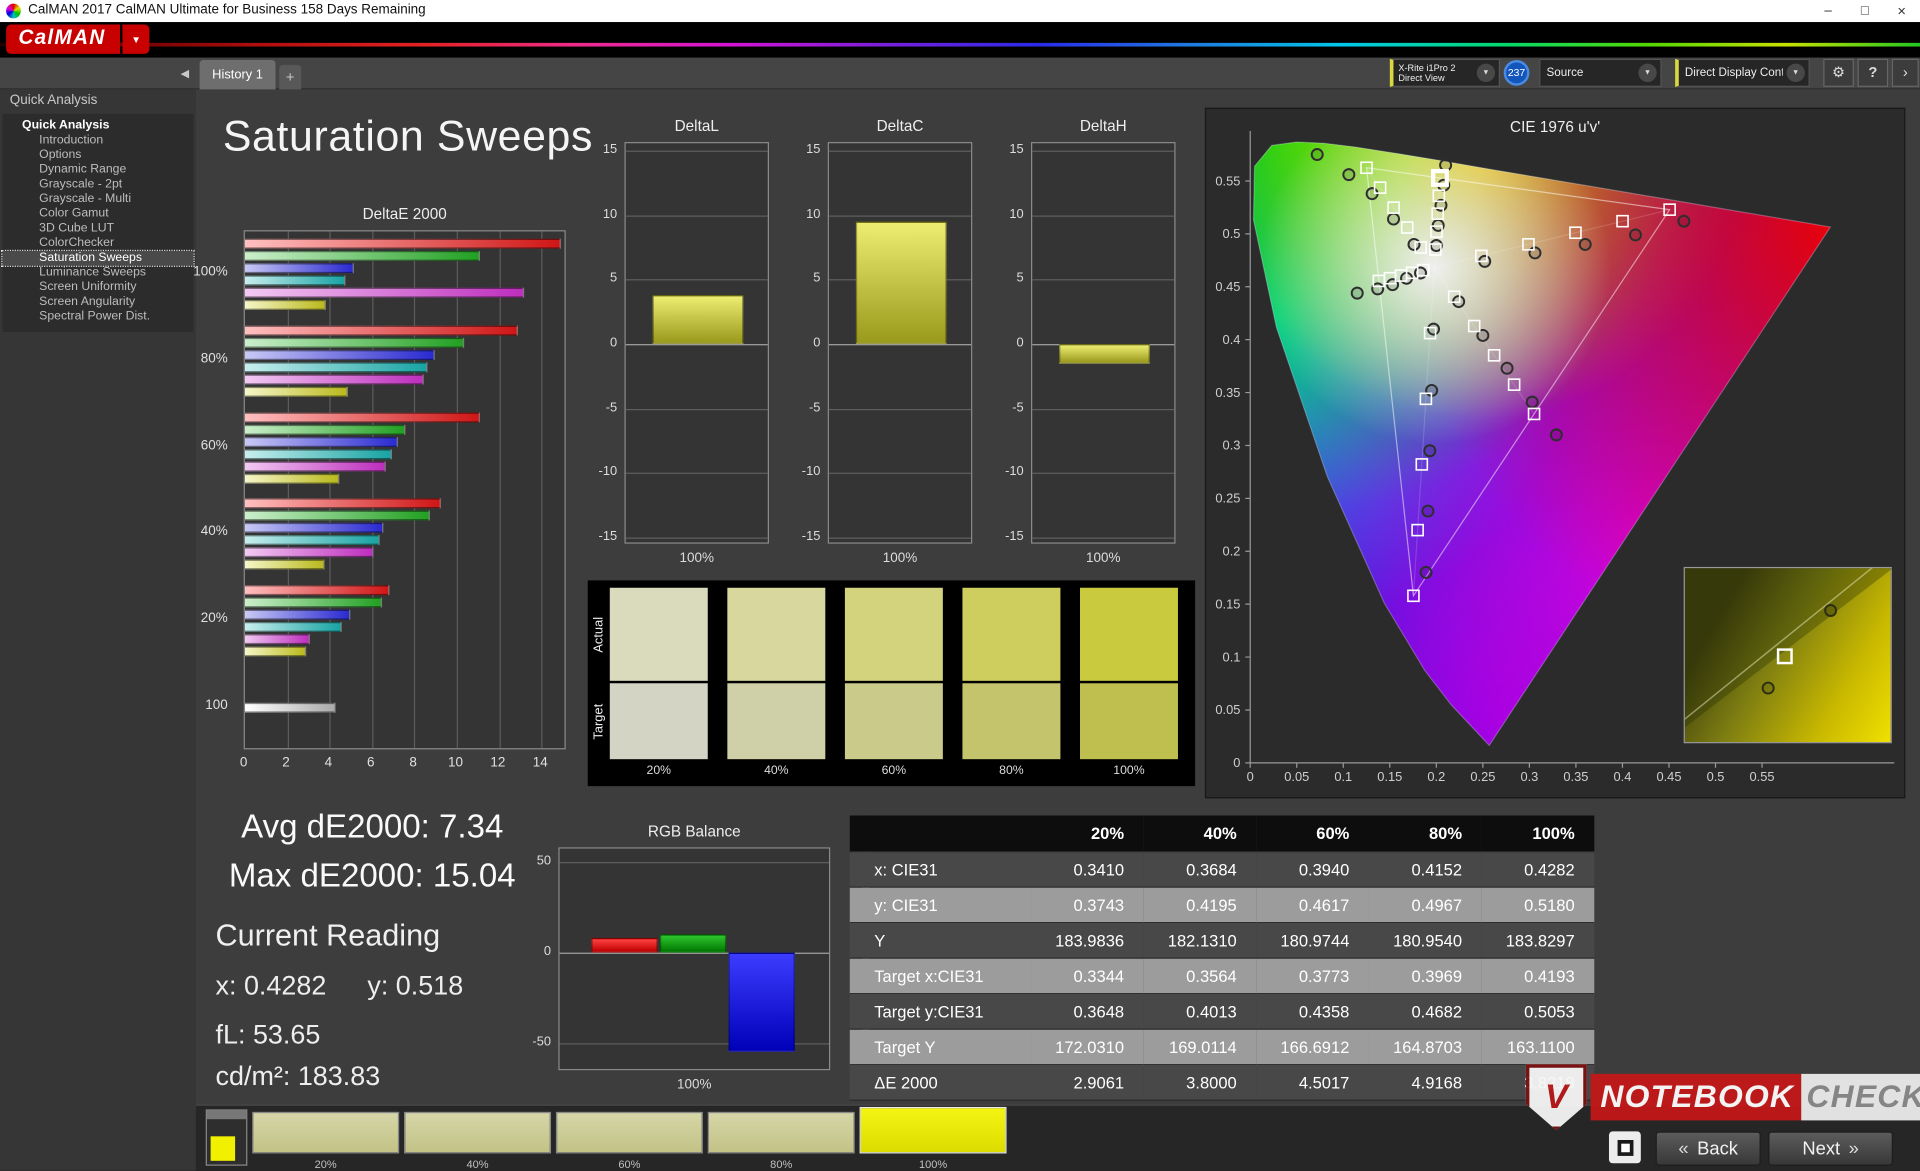  What do you see at coordinates (674, 964) in the screenshot?
I see `rgb-balance-chart: RGB Balance 100% 50 0 -50` at bounding box center [674, 964].